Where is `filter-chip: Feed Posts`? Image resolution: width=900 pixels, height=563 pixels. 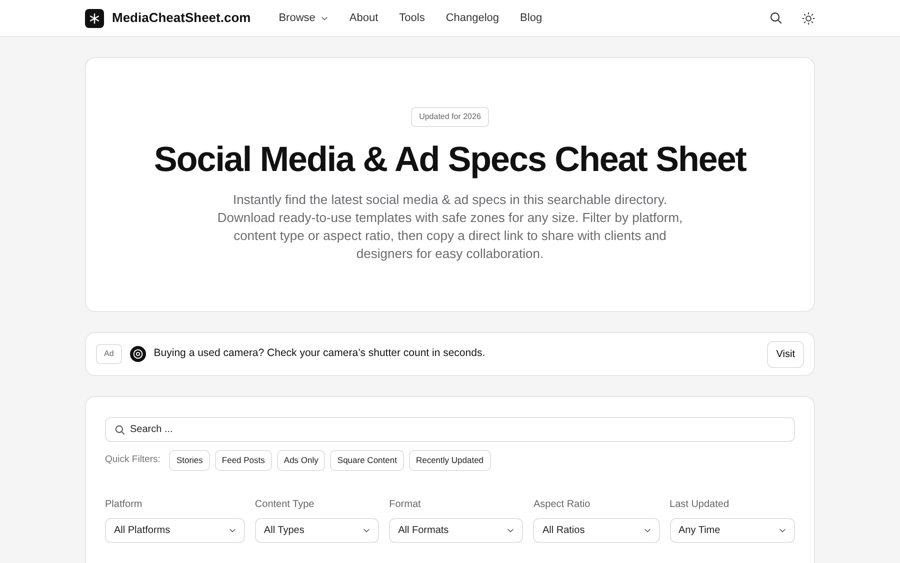 filter-chip: Feed Posts is located at coordinates (243, 460).